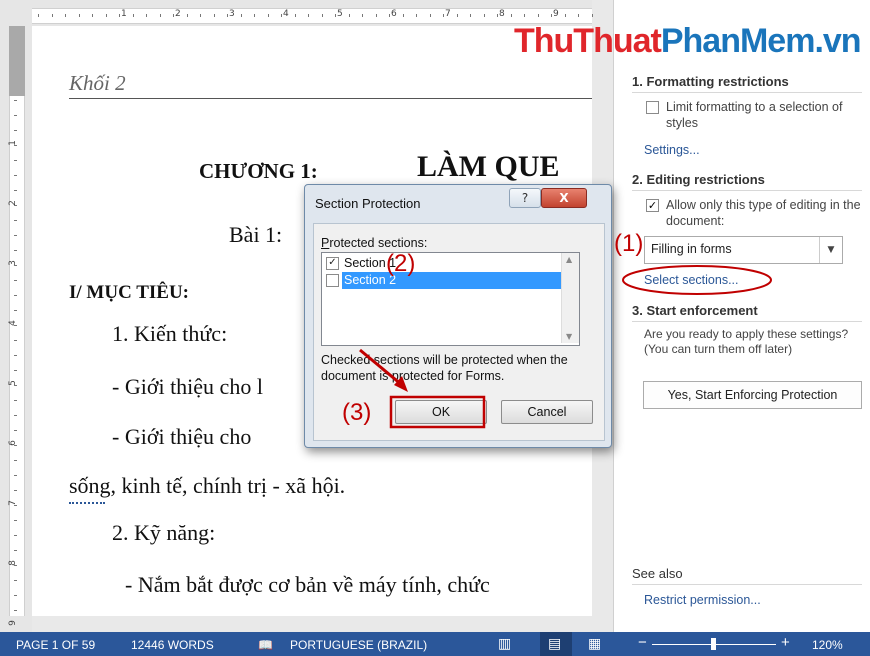 The height and width of the screenshot is (656, 870). I want to click on annotation-2: (2), so click(401, 263).